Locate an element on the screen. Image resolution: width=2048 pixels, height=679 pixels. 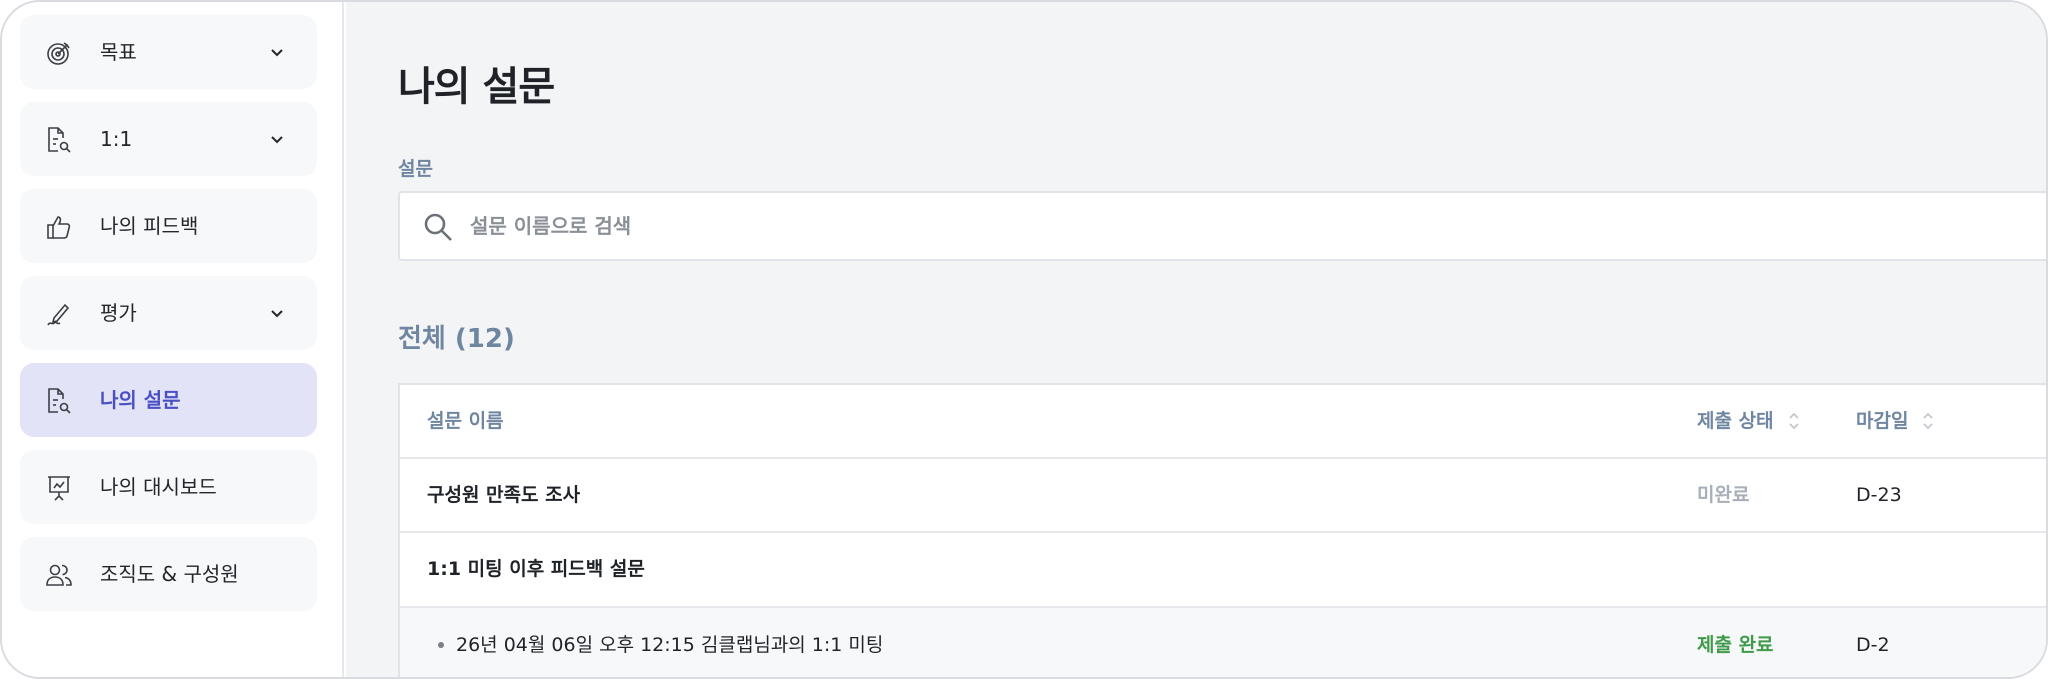
search-field-label: 설문 is located at coordinates (415, 169).